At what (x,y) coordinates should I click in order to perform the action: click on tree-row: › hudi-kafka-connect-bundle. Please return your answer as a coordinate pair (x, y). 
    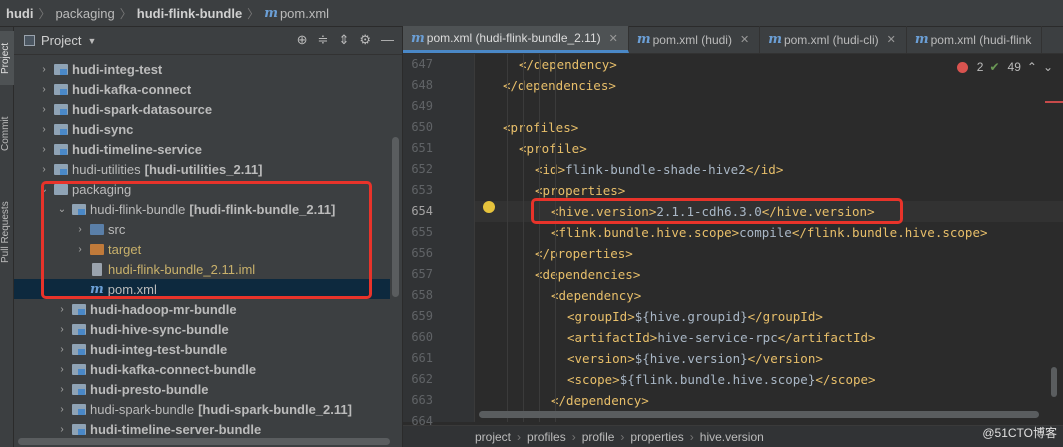
    Looking at the image, I should click on (202, 369).